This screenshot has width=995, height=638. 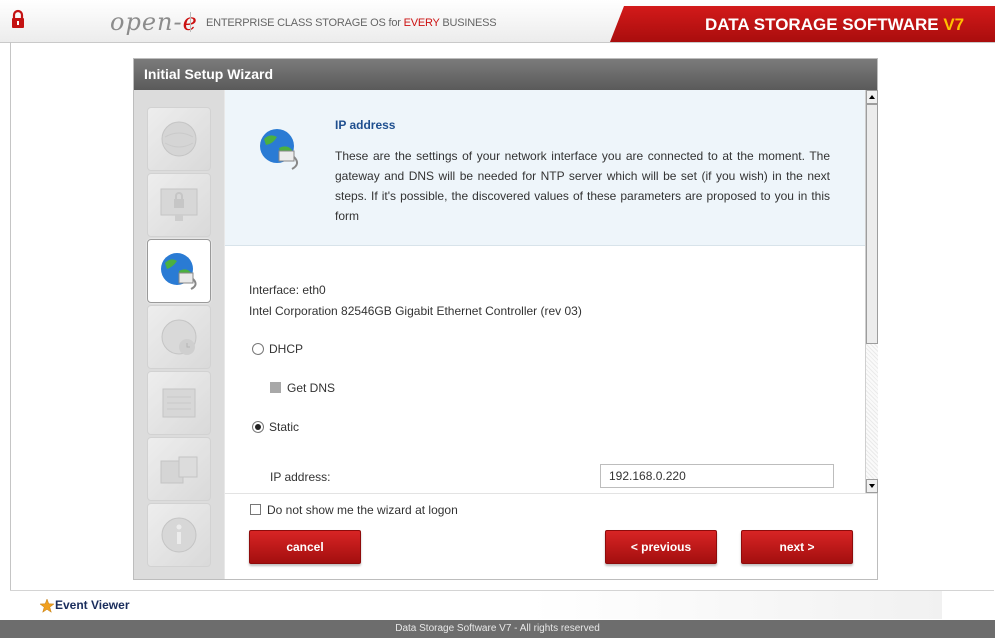 I want to click on product-version: V7, so click(x=954, y=24).